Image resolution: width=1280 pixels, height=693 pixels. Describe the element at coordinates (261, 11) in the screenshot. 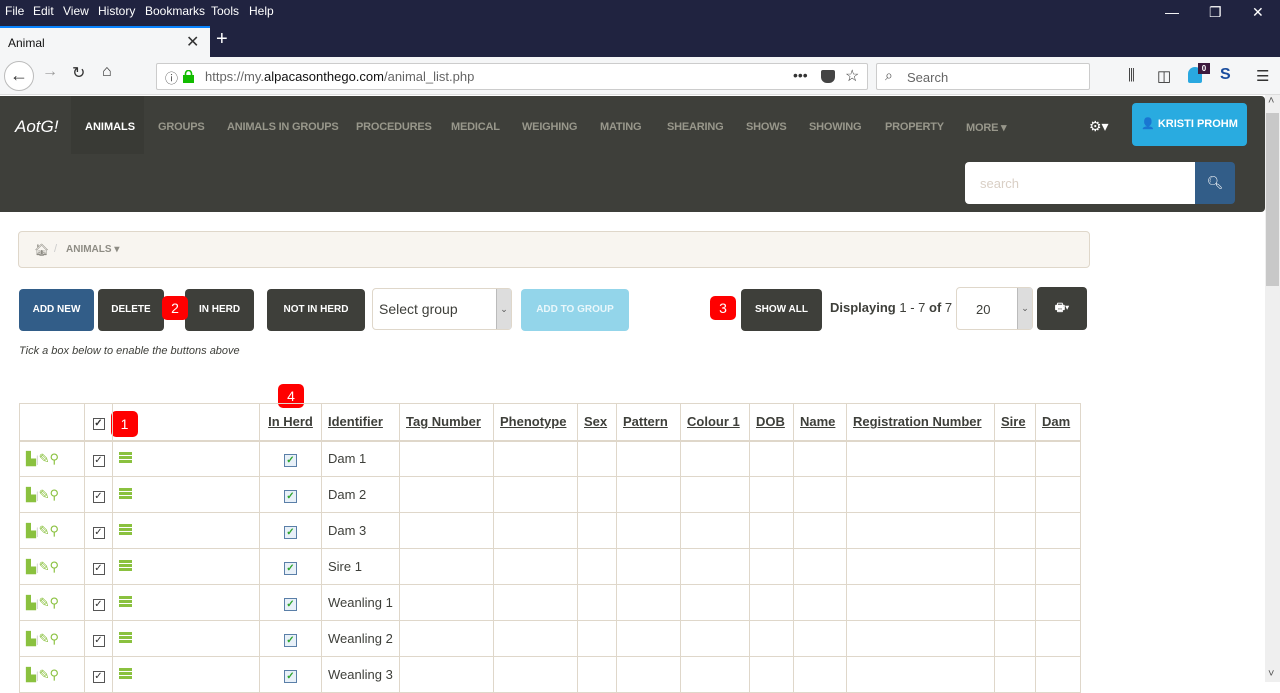

I see `menu-help: Help` at that location.